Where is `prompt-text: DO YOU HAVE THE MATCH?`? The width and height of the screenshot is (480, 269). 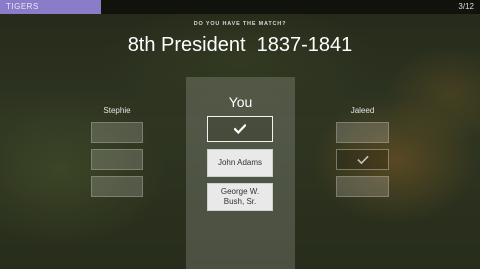
prompt-text: DO YOU HAVE THE MATCH? is located at coordinates (240, 24).